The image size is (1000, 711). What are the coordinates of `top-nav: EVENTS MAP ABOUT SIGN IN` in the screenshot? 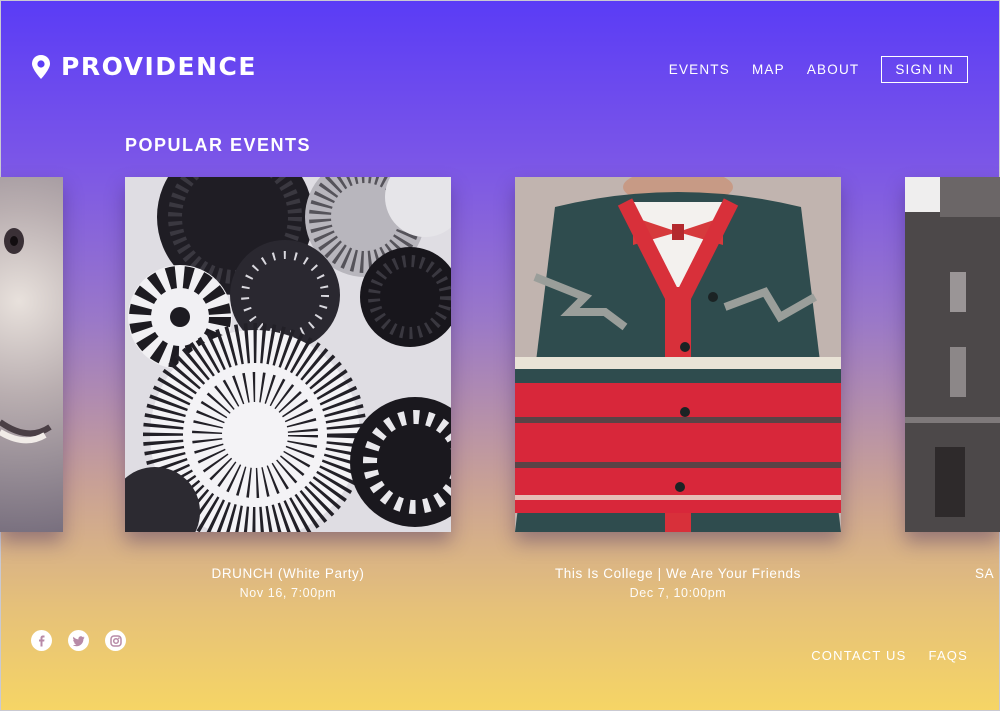 It's located at (807, 69).